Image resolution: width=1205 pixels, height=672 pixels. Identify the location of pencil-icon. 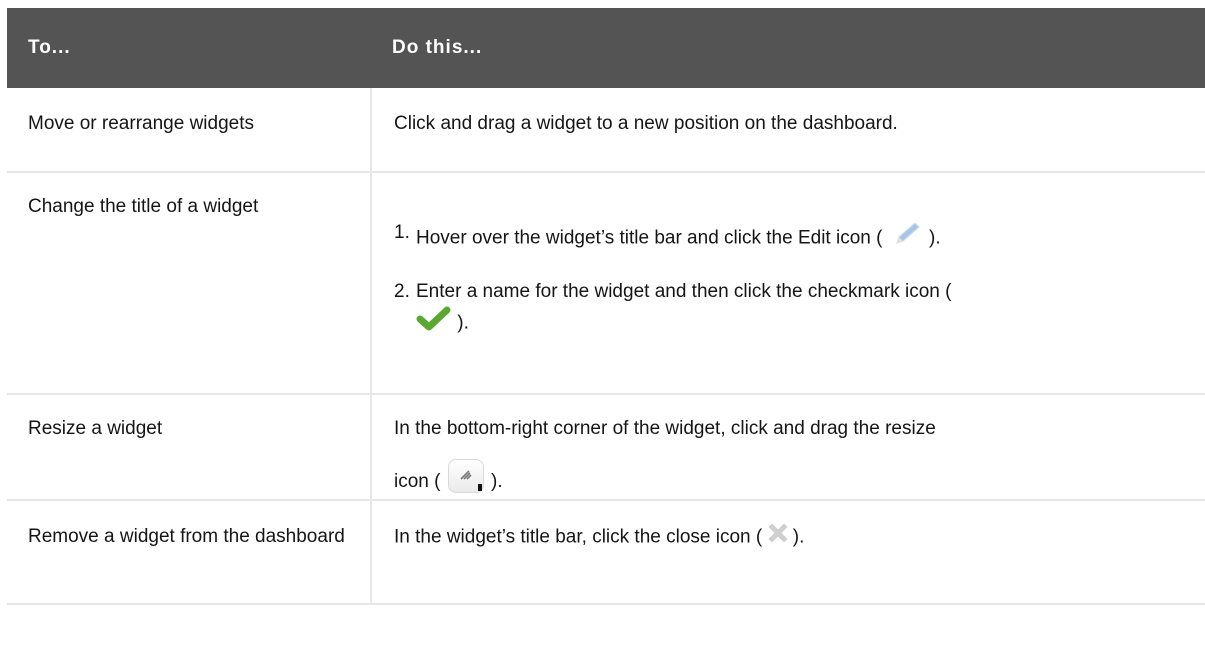
(906, 238).